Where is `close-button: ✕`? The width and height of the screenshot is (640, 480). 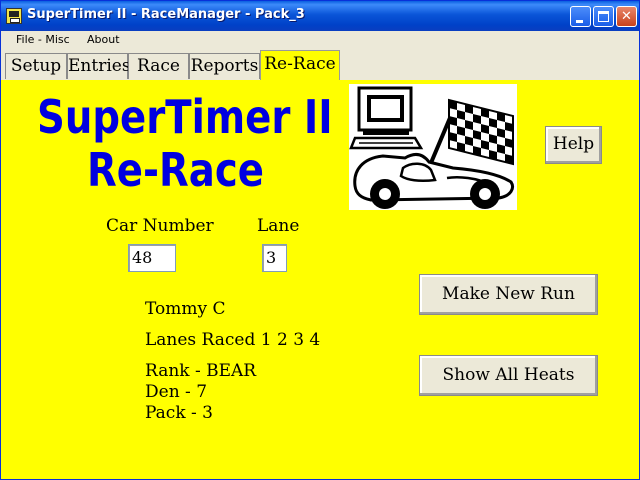 close-button: ✕ is located at coordinates (626, 16).